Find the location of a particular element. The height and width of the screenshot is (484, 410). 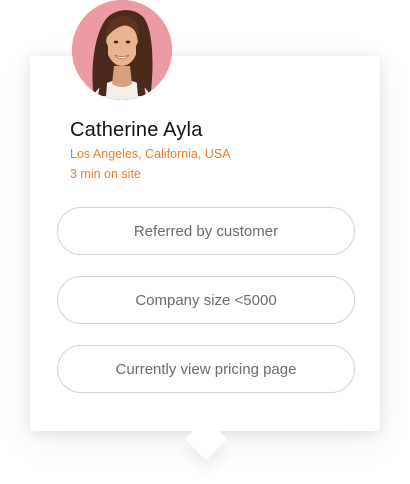

tag-viewing-pricing-page: Currently view pricing page is located at coordinates (206, 369).